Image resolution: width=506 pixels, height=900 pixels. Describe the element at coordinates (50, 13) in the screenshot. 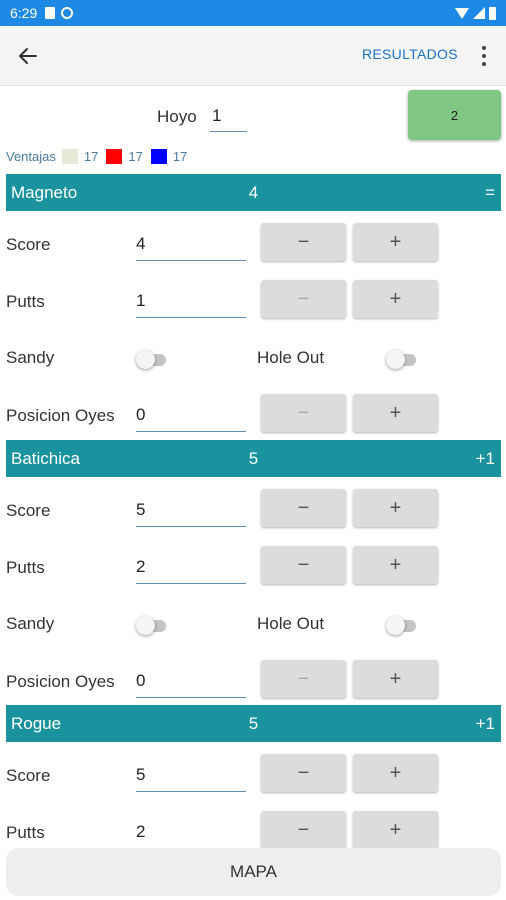

I see `storage-icon` at that location.